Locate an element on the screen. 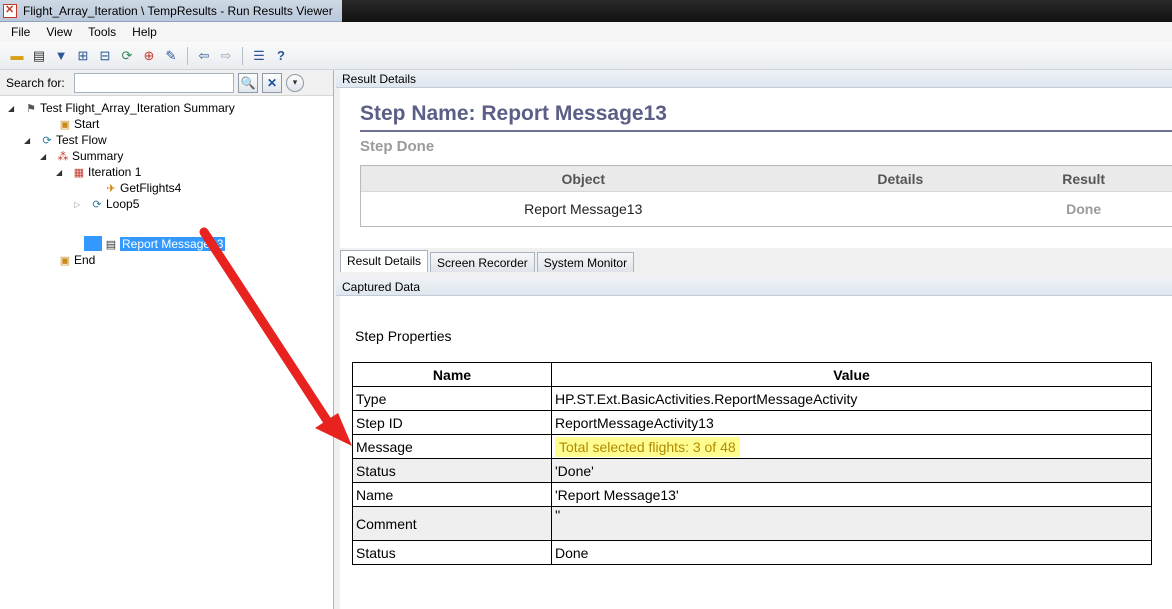  table-row: Message Total selected flights: 3 of 48 is located at coordinates (752, 446).